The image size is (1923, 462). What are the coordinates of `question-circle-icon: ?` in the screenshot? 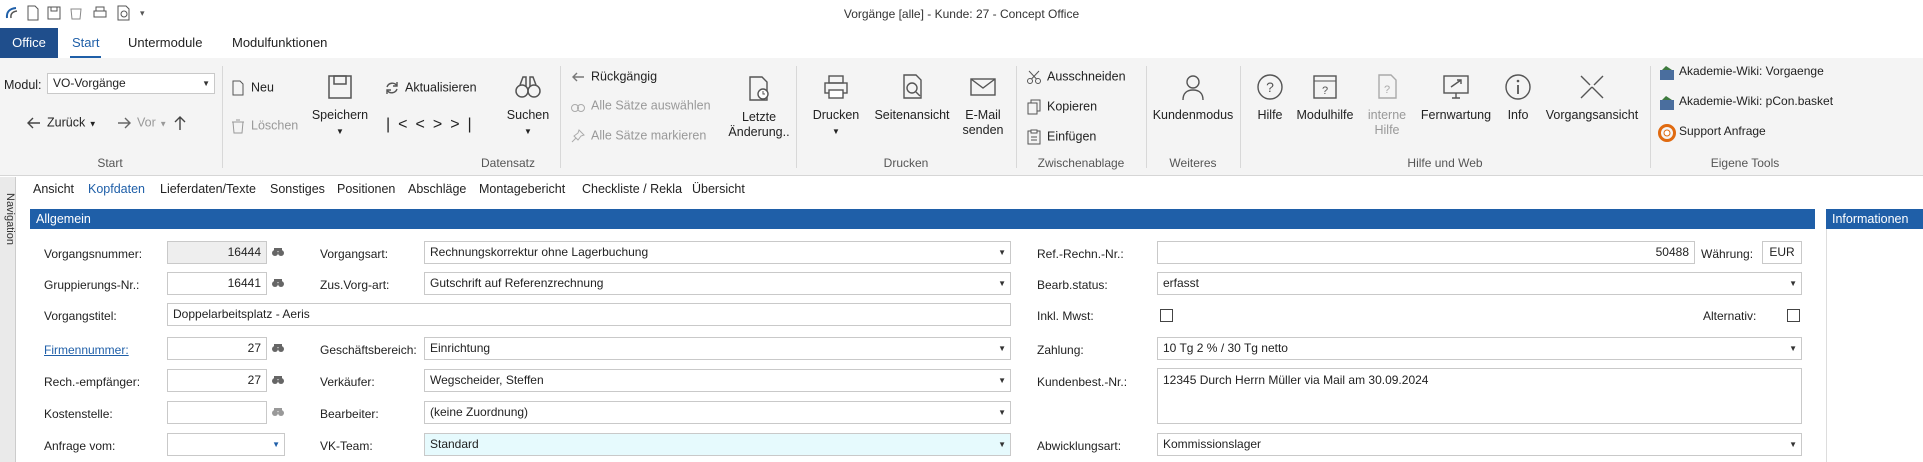 It's located at (1270, 87).